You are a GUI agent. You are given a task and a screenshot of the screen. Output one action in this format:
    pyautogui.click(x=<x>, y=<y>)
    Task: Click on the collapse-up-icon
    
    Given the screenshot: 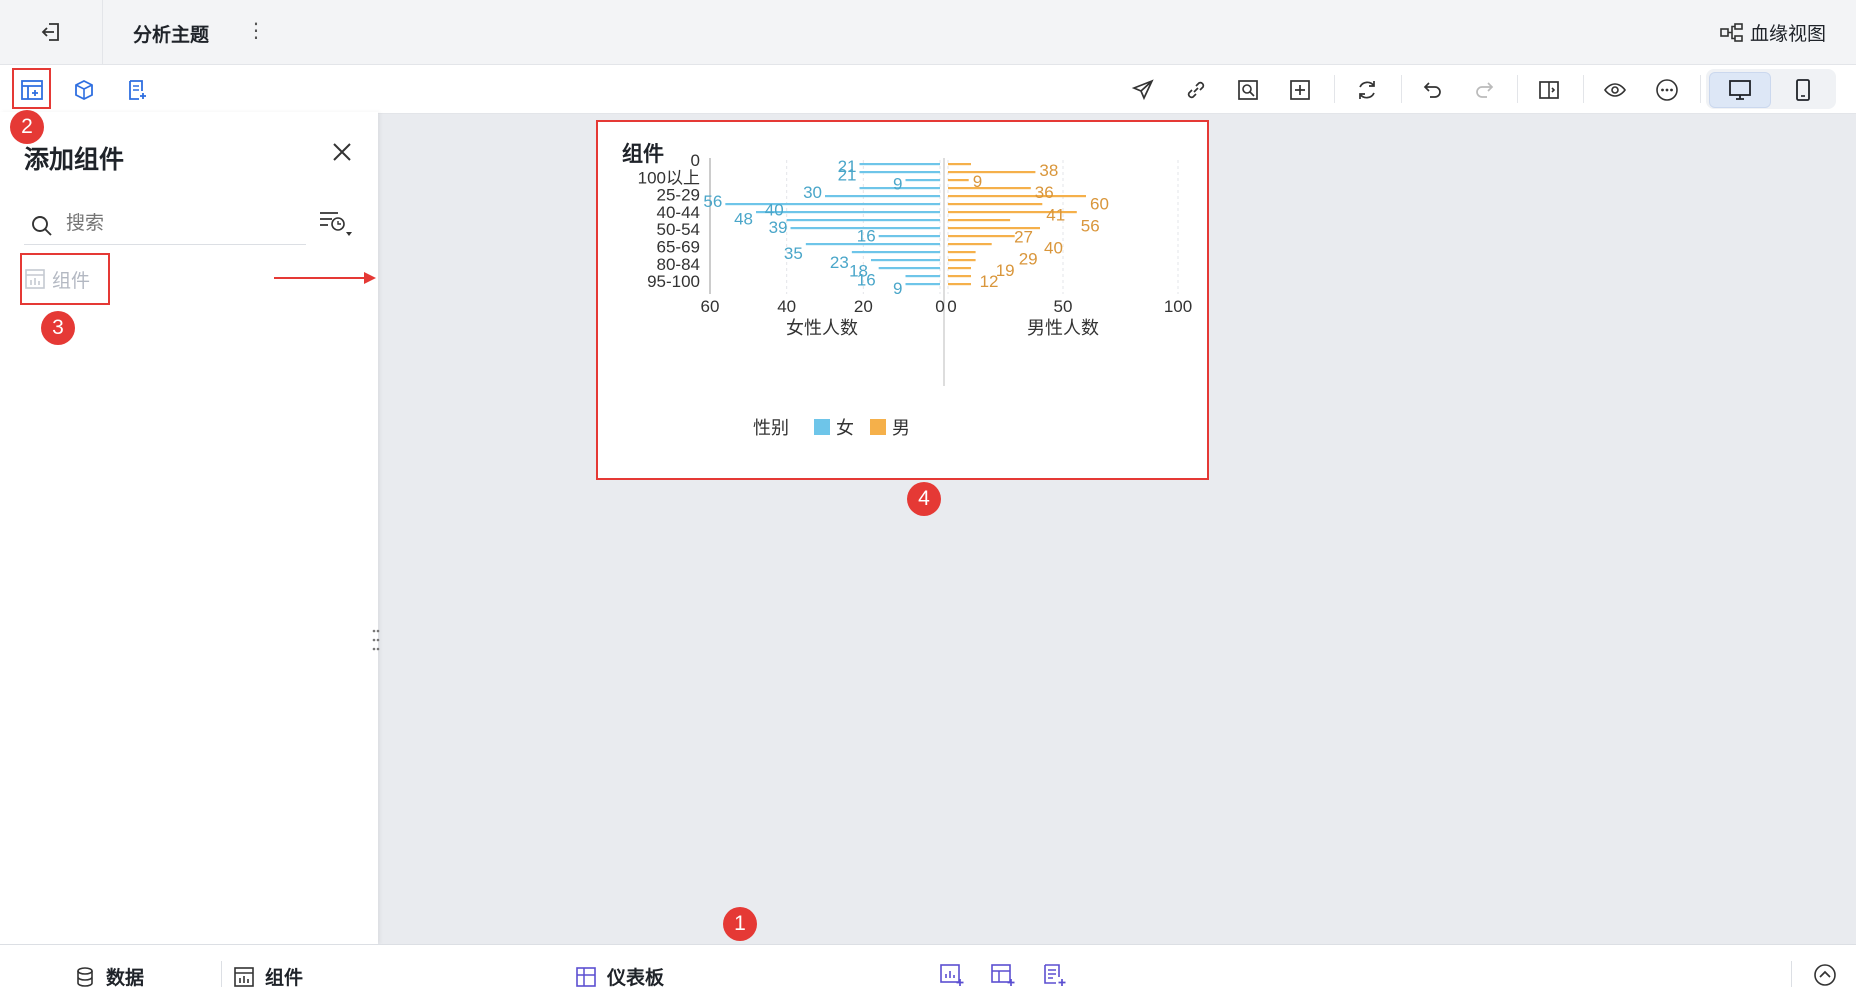 What is the action you would take?
    pyautogui.click(x=1825, y=975)
    